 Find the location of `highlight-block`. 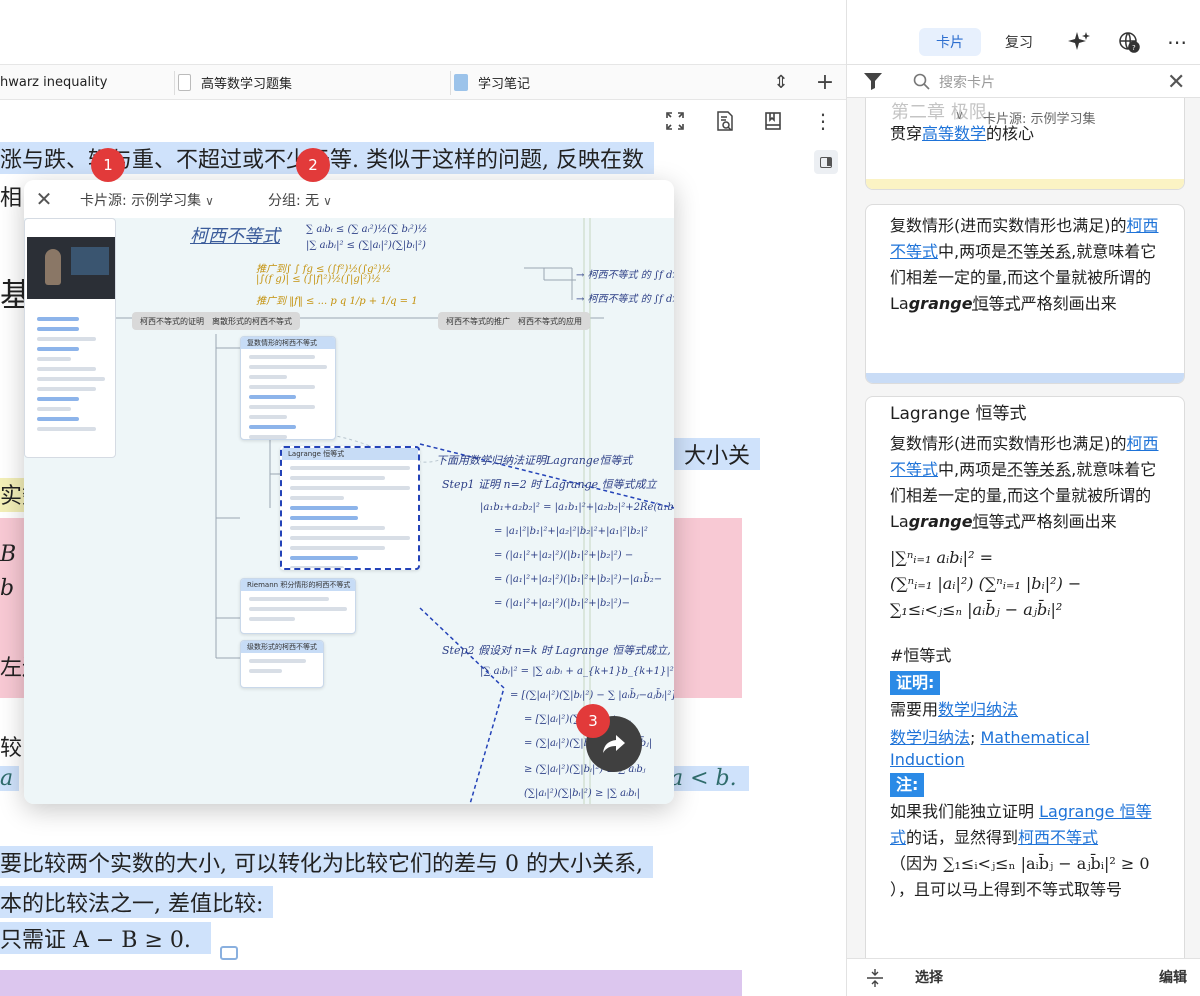

highlight-block is located at coordinates (371, 983).